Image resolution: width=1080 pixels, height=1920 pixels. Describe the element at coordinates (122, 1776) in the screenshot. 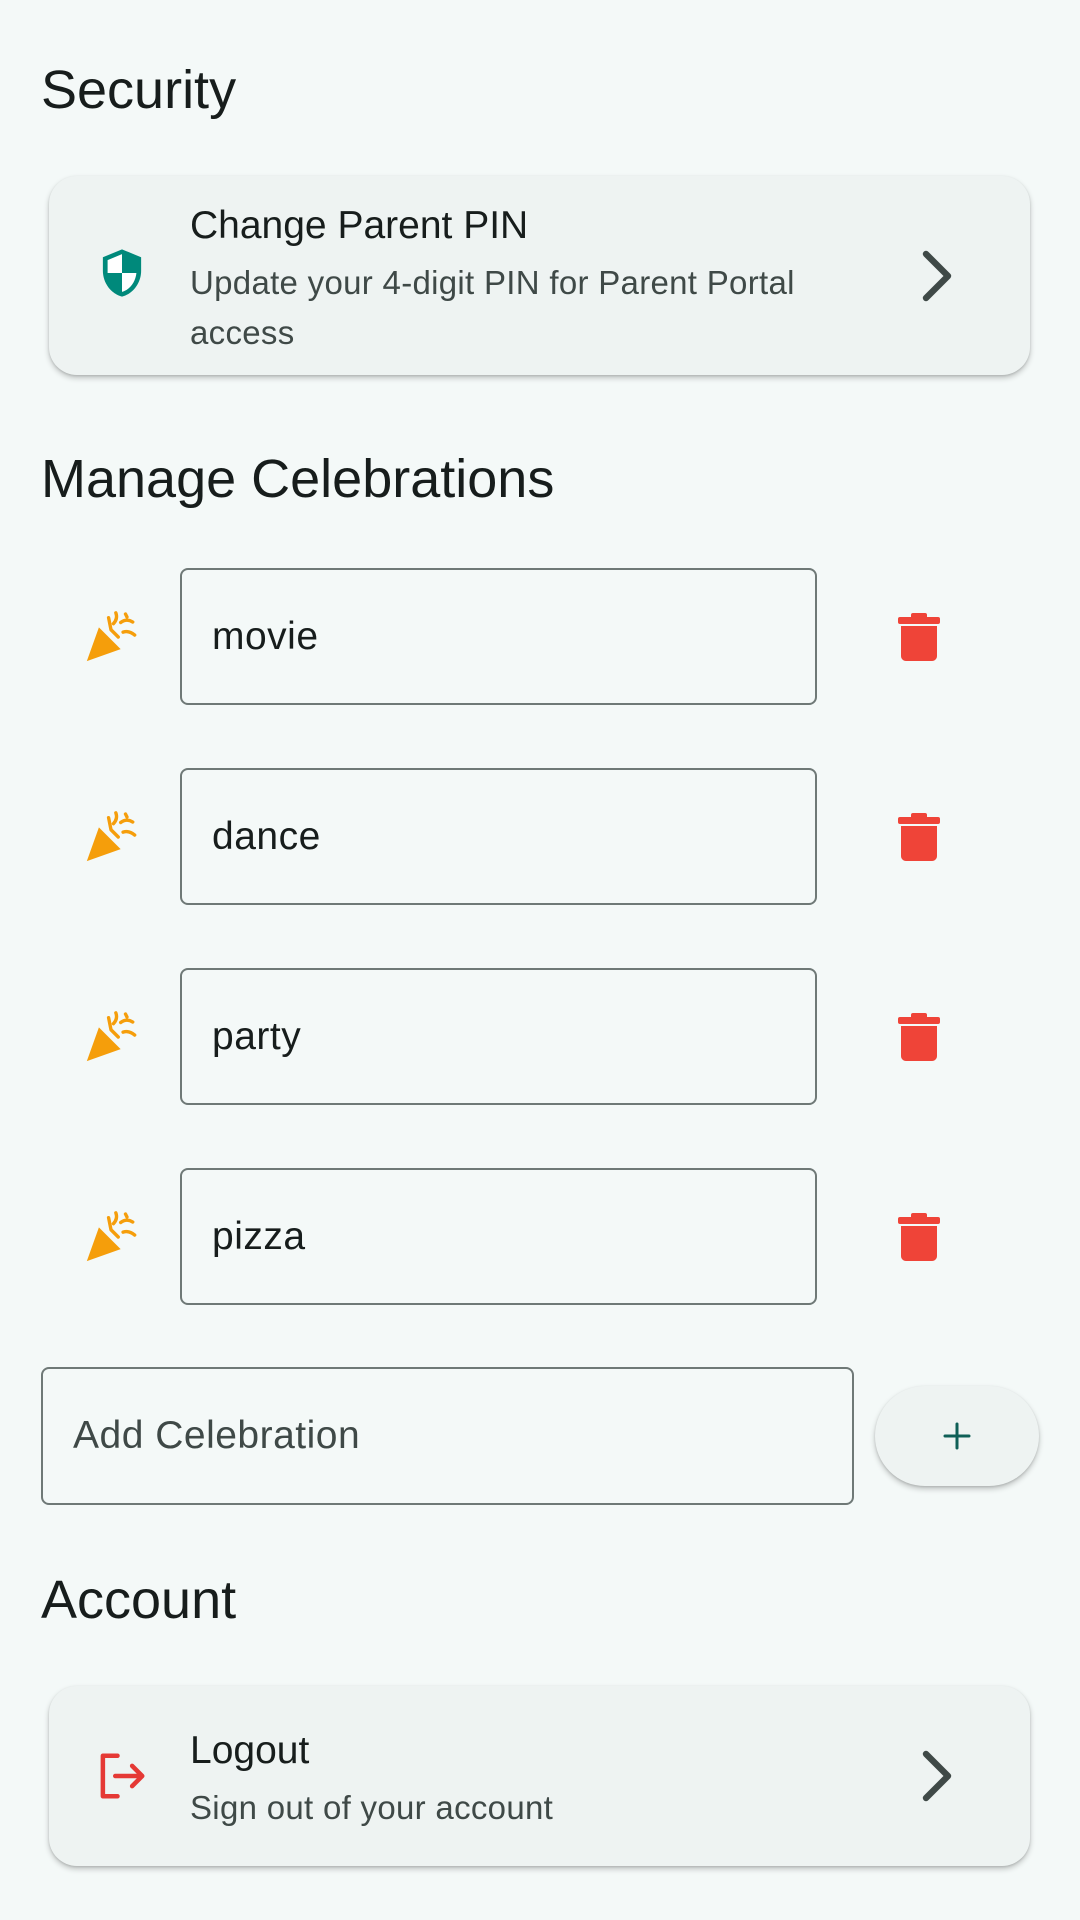

I see `logout-icon` at that location.